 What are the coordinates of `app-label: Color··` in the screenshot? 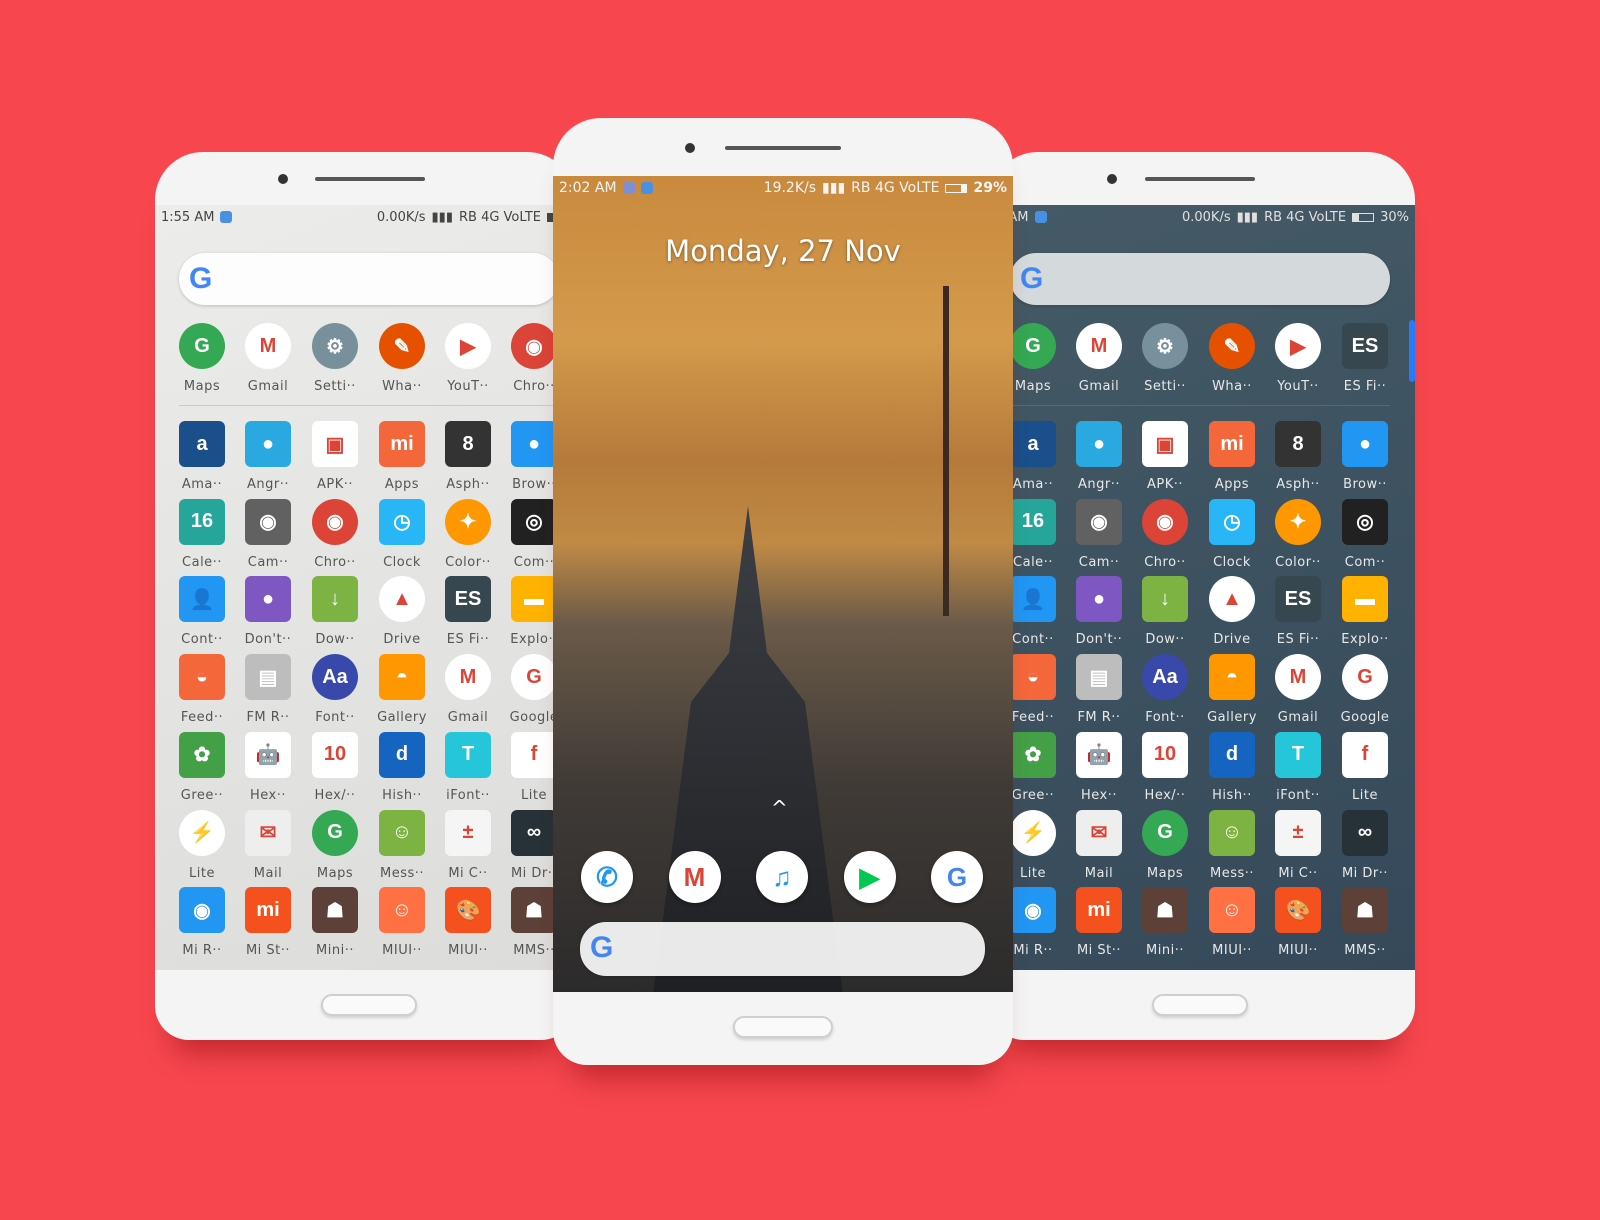 It's located at (468, 562).